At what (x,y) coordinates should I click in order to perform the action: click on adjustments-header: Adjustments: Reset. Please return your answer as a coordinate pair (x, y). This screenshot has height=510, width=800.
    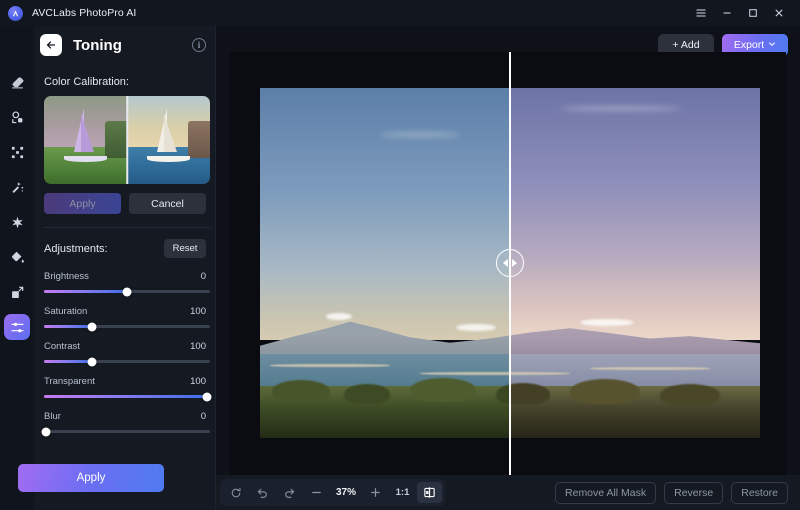
    Looking at the image, I should click on (125, 248).